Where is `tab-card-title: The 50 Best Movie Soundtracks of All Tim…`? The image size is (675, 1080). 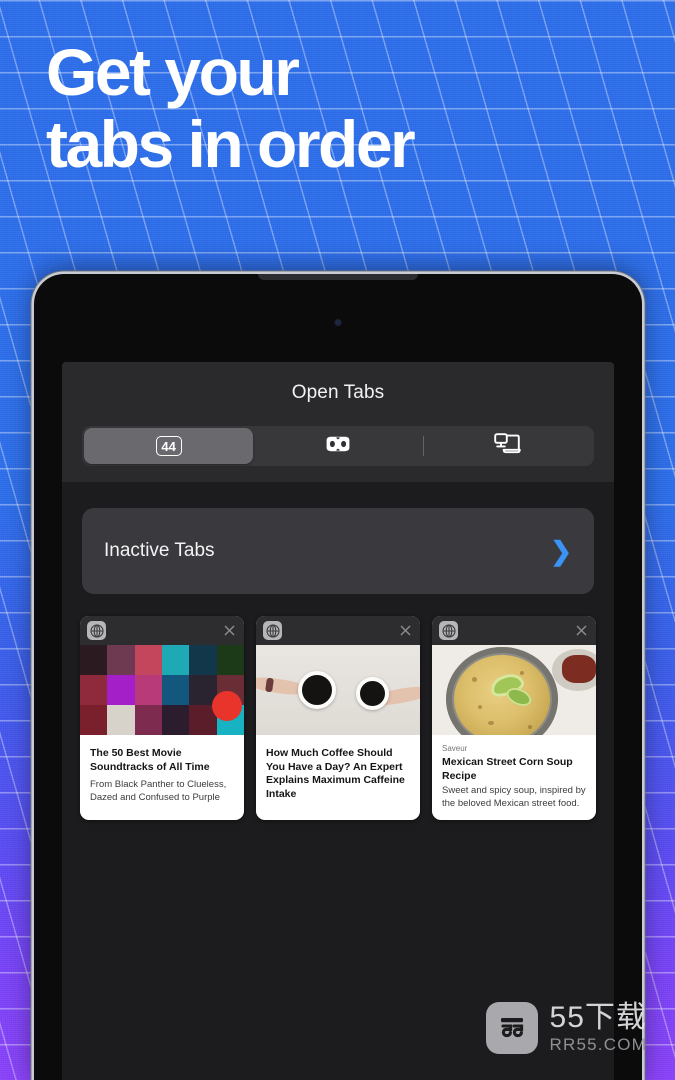
tab-card-title: The 50 Best Movie Soundtracks of All Tim… is located at coordinates (150, 760).